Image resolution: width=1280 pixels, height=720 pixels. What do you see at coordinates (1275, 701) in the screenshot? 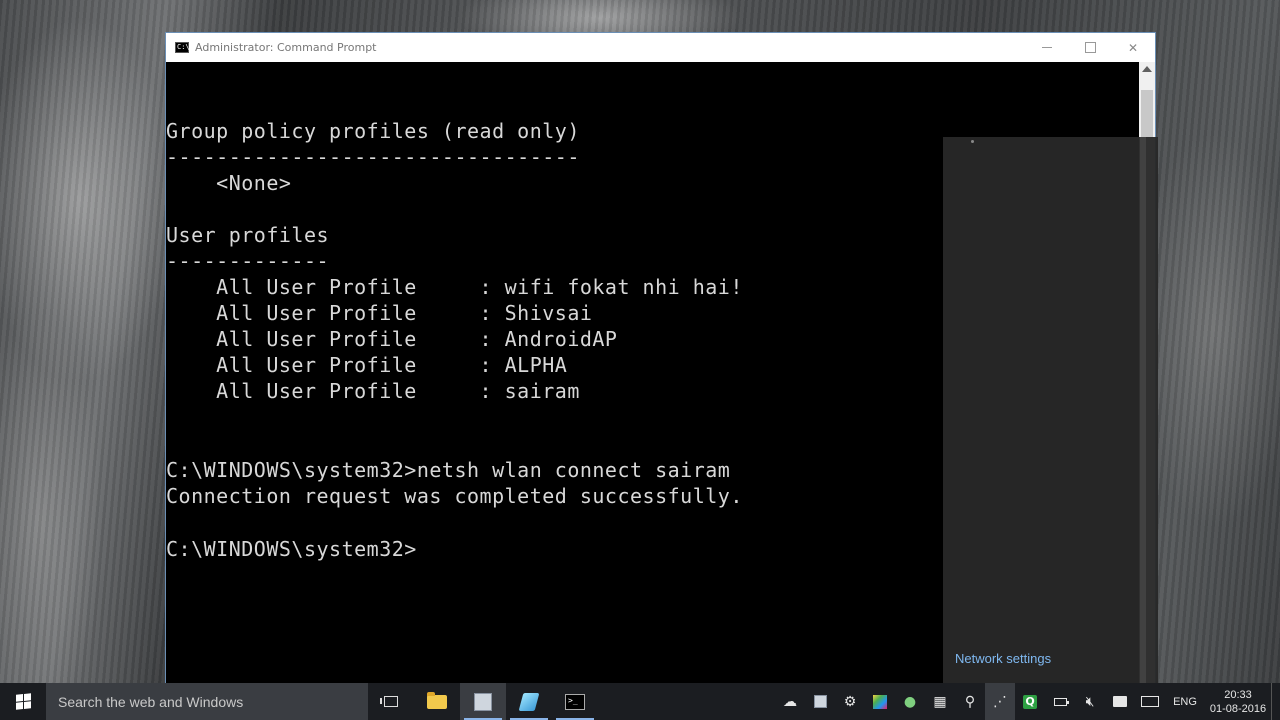
I see `show-desktop-button` at bounding box center [1275, 701].